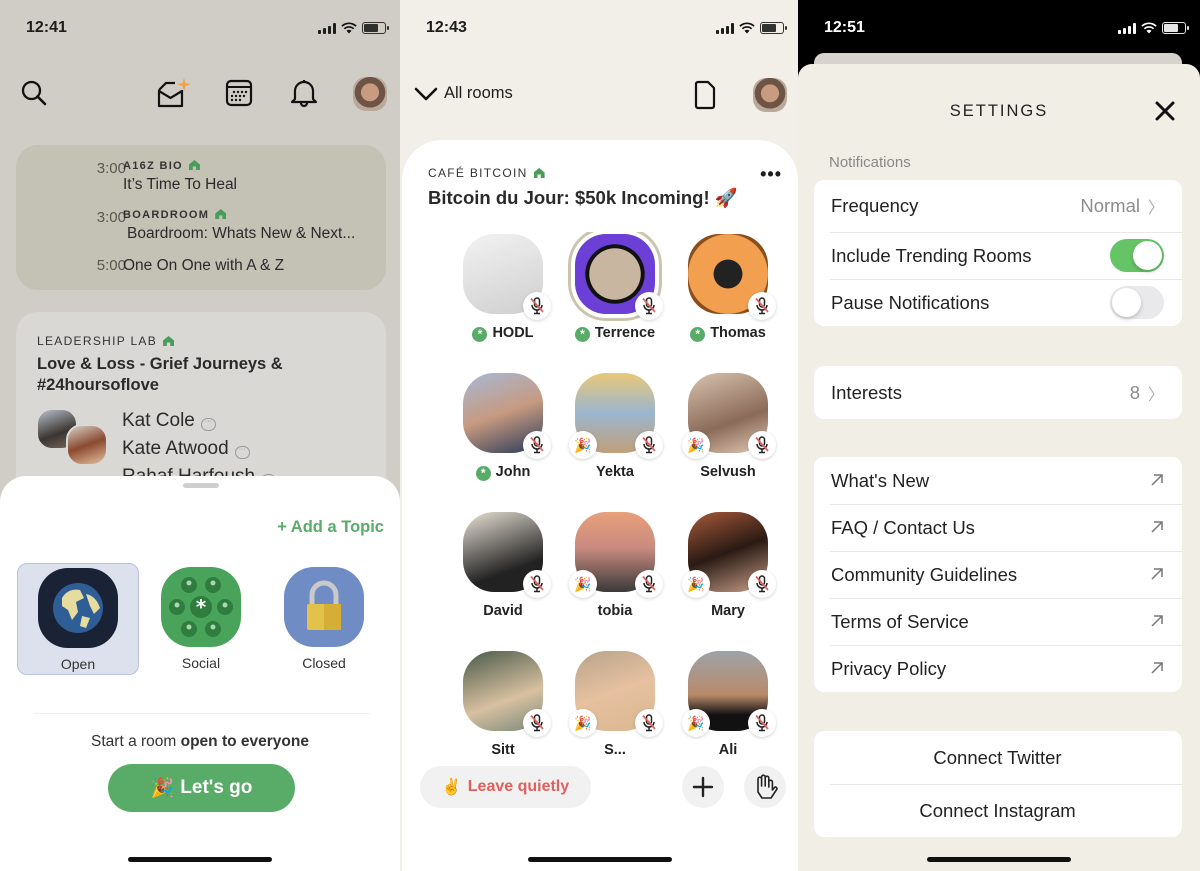  What do you see at coordinates (478, 93) in the screenshot?
I see `all-rooms-label: All rooms` at bounding box center [478, 93].